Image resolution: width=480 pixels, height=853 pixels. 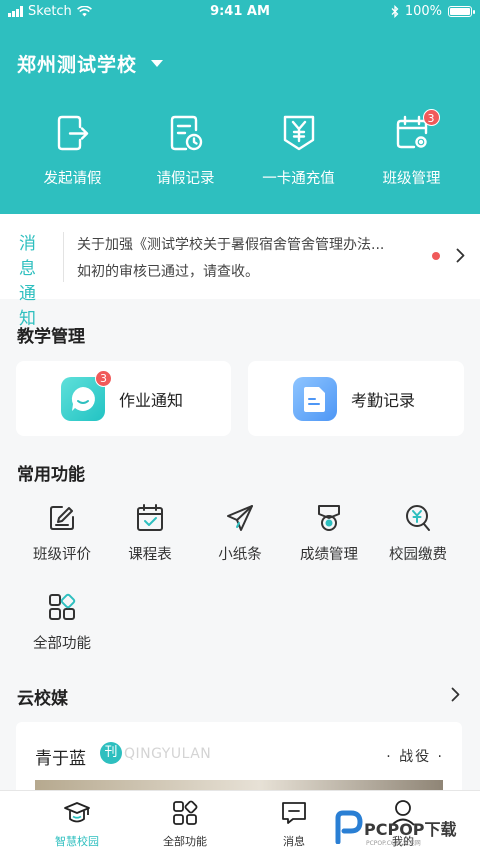 I want to click on divider, so click(x=63, y=257).